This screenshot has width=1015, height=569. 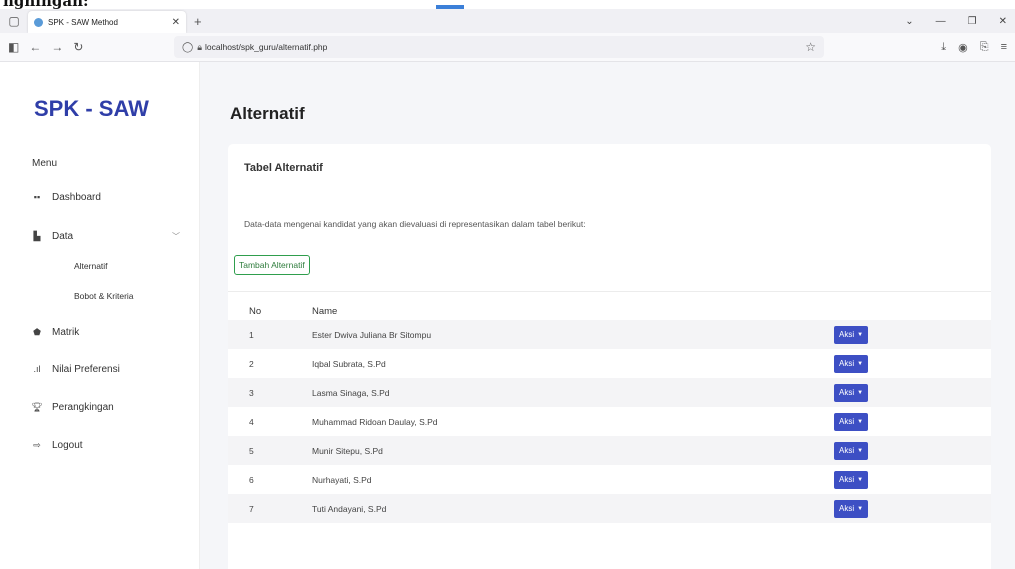 I want to click on sidebar-item-matrik: ⬟ Matrik, so click(x=105, y=332).